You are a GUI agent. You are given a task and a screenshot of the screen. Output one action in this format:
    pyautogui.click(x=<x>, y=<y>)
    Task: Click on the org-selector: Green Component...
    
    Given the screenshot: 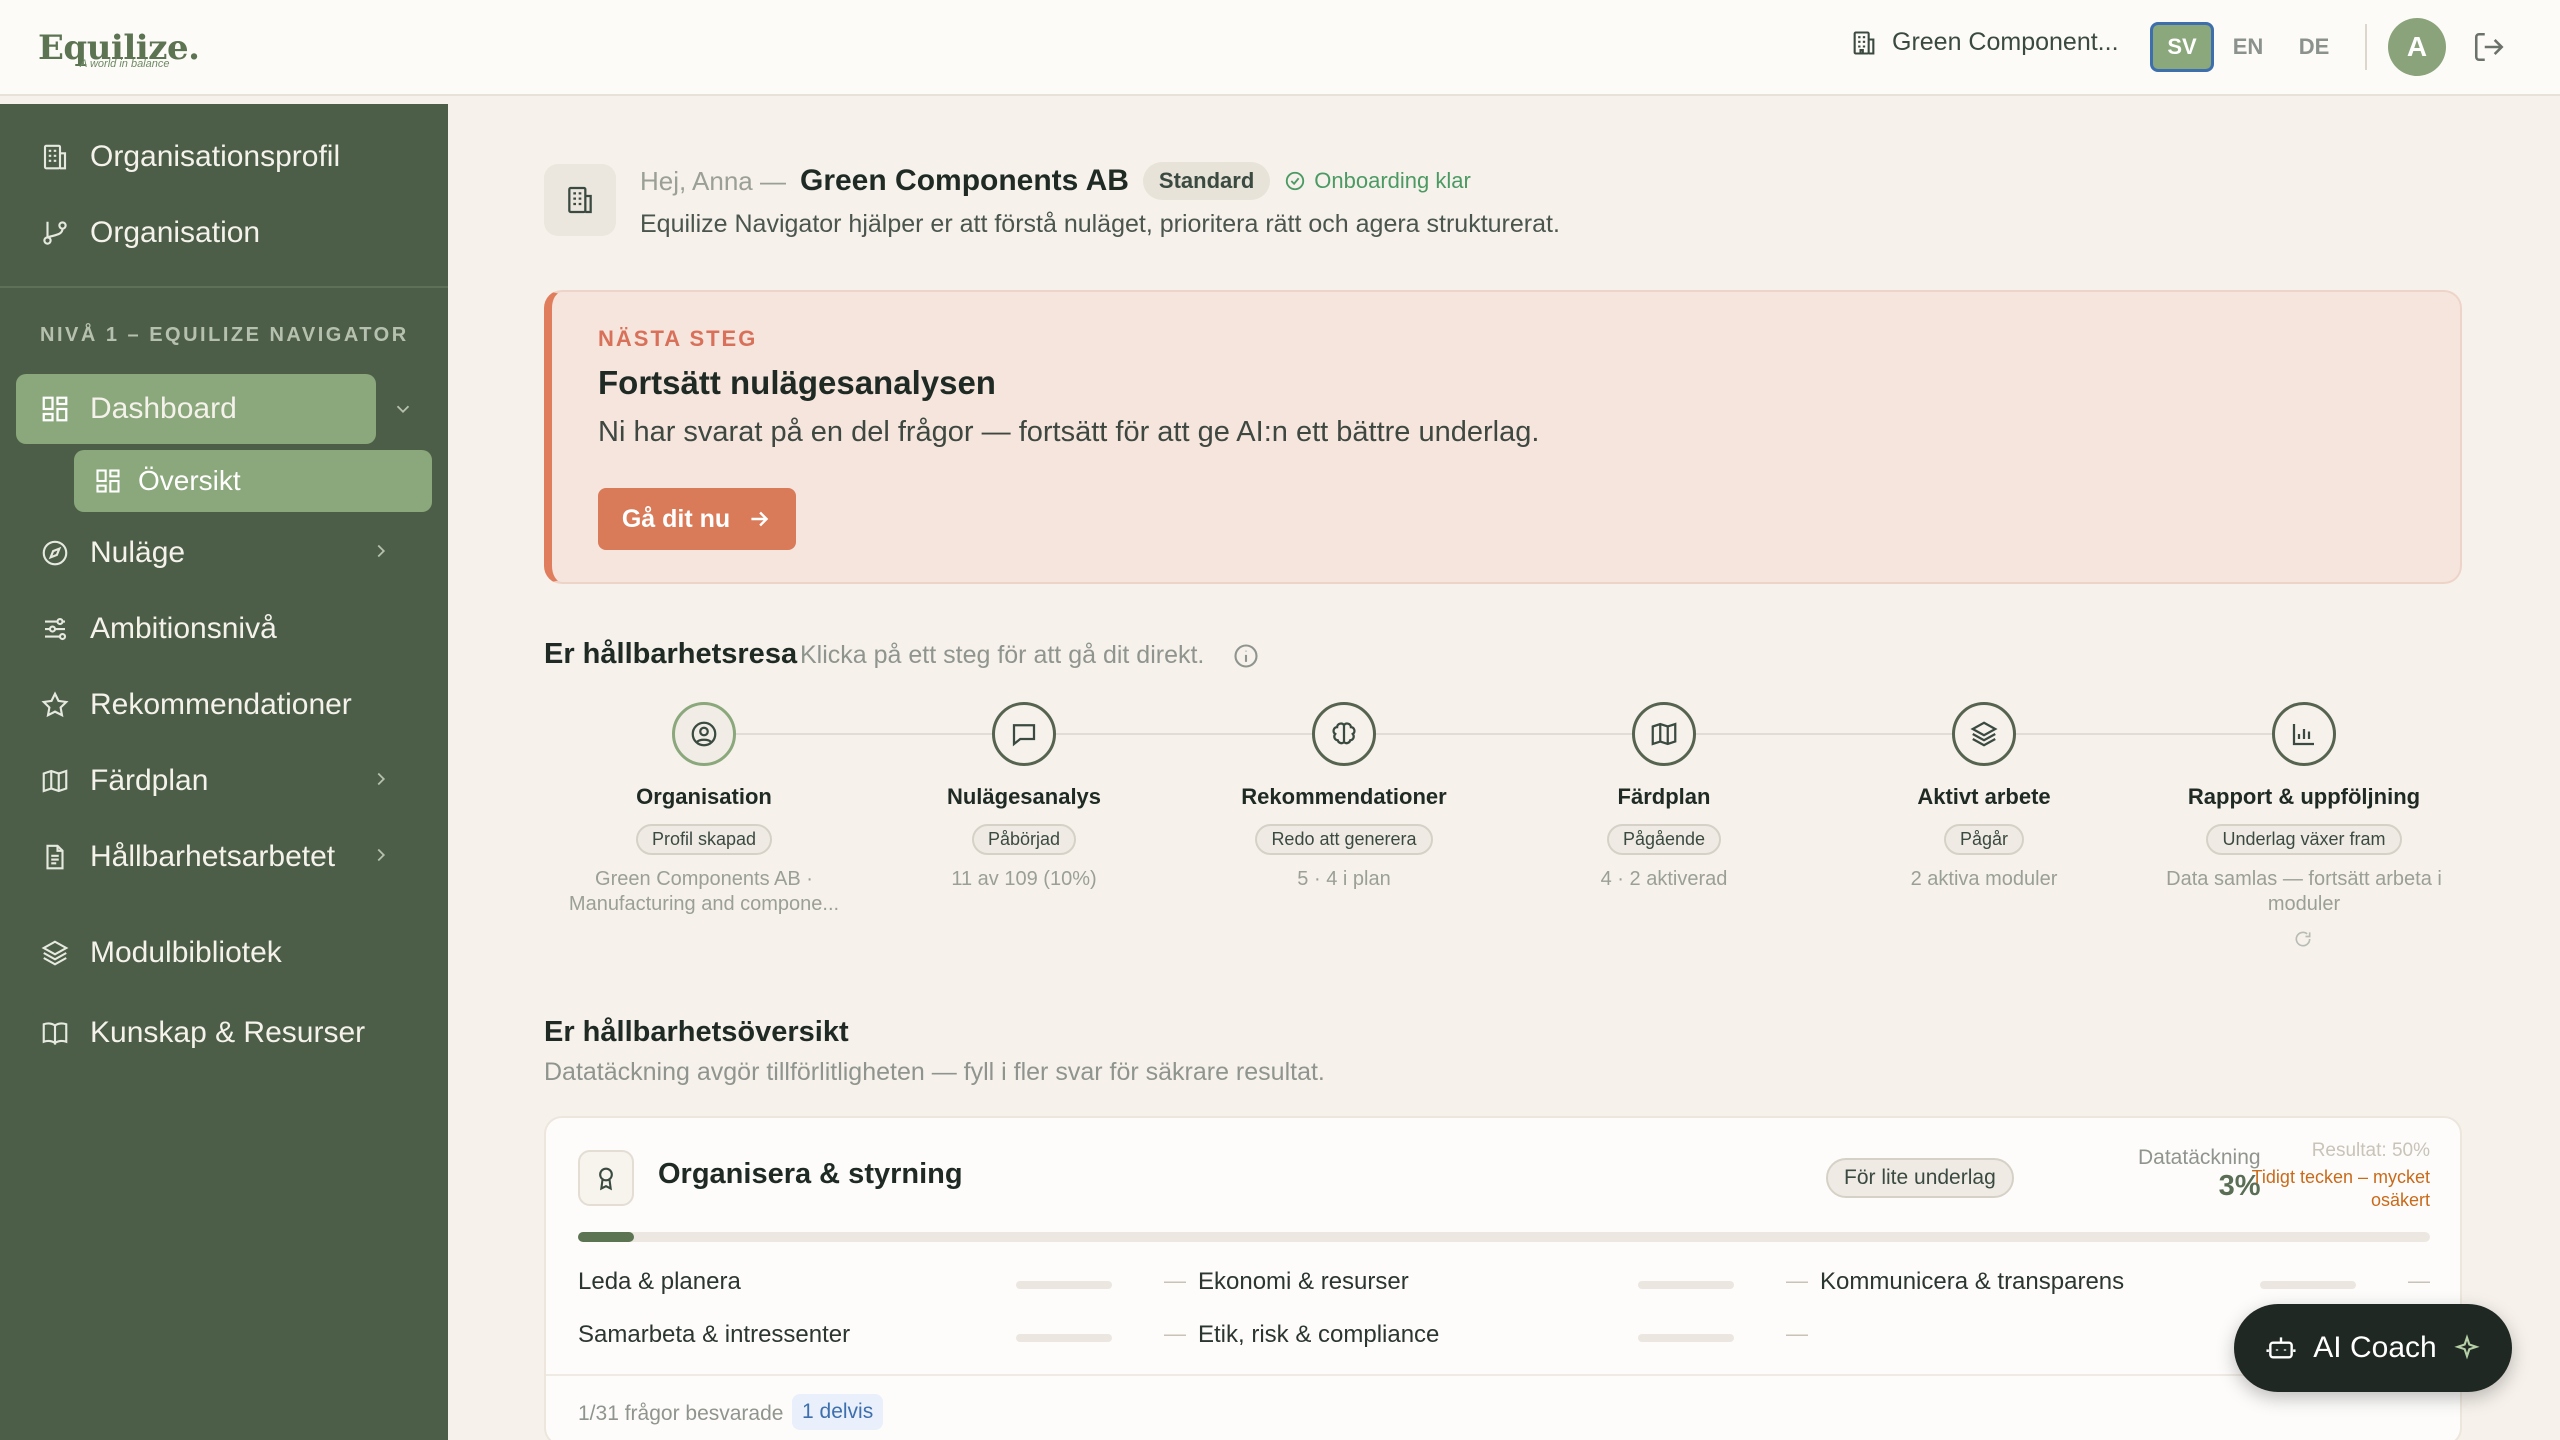 What is the action you would take?
    pyautogui.click(x=1984, y=42)
    